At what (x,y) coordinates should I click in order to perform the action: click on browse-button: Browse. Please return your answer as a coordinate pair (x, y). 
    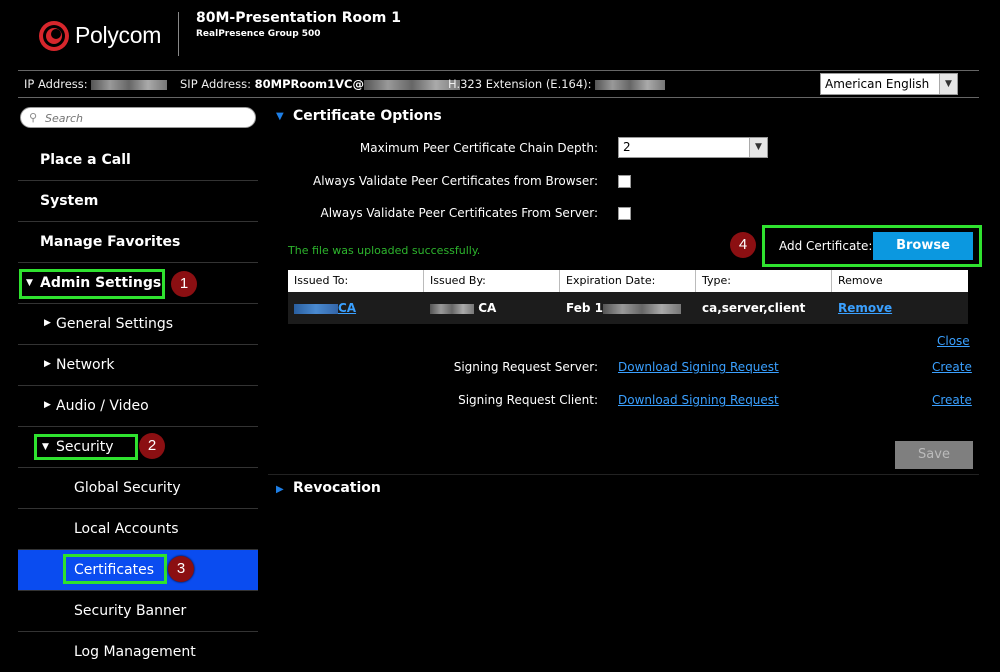
    Looking at the image, I should click on (923, 246).